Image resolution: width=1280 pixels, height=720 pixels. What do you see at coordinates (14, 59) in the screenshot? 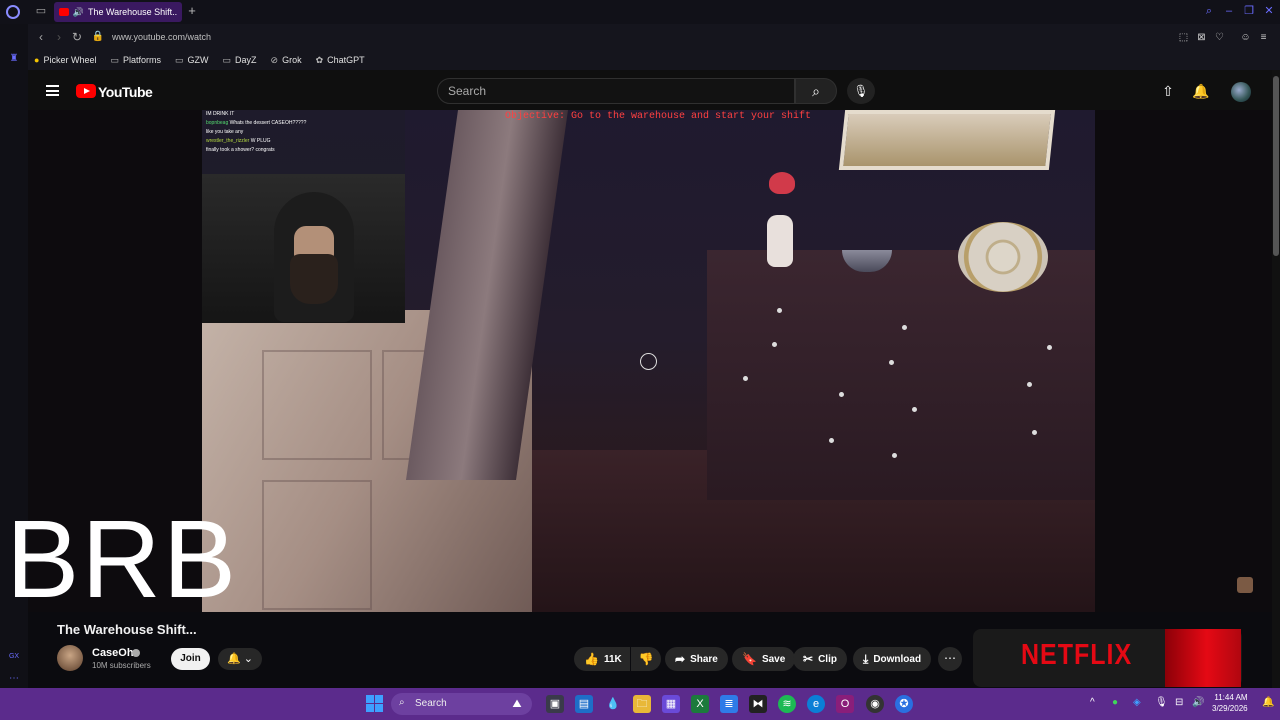
I see `sidebar-extension-icon: ♜` at bounding box center [14, 59].